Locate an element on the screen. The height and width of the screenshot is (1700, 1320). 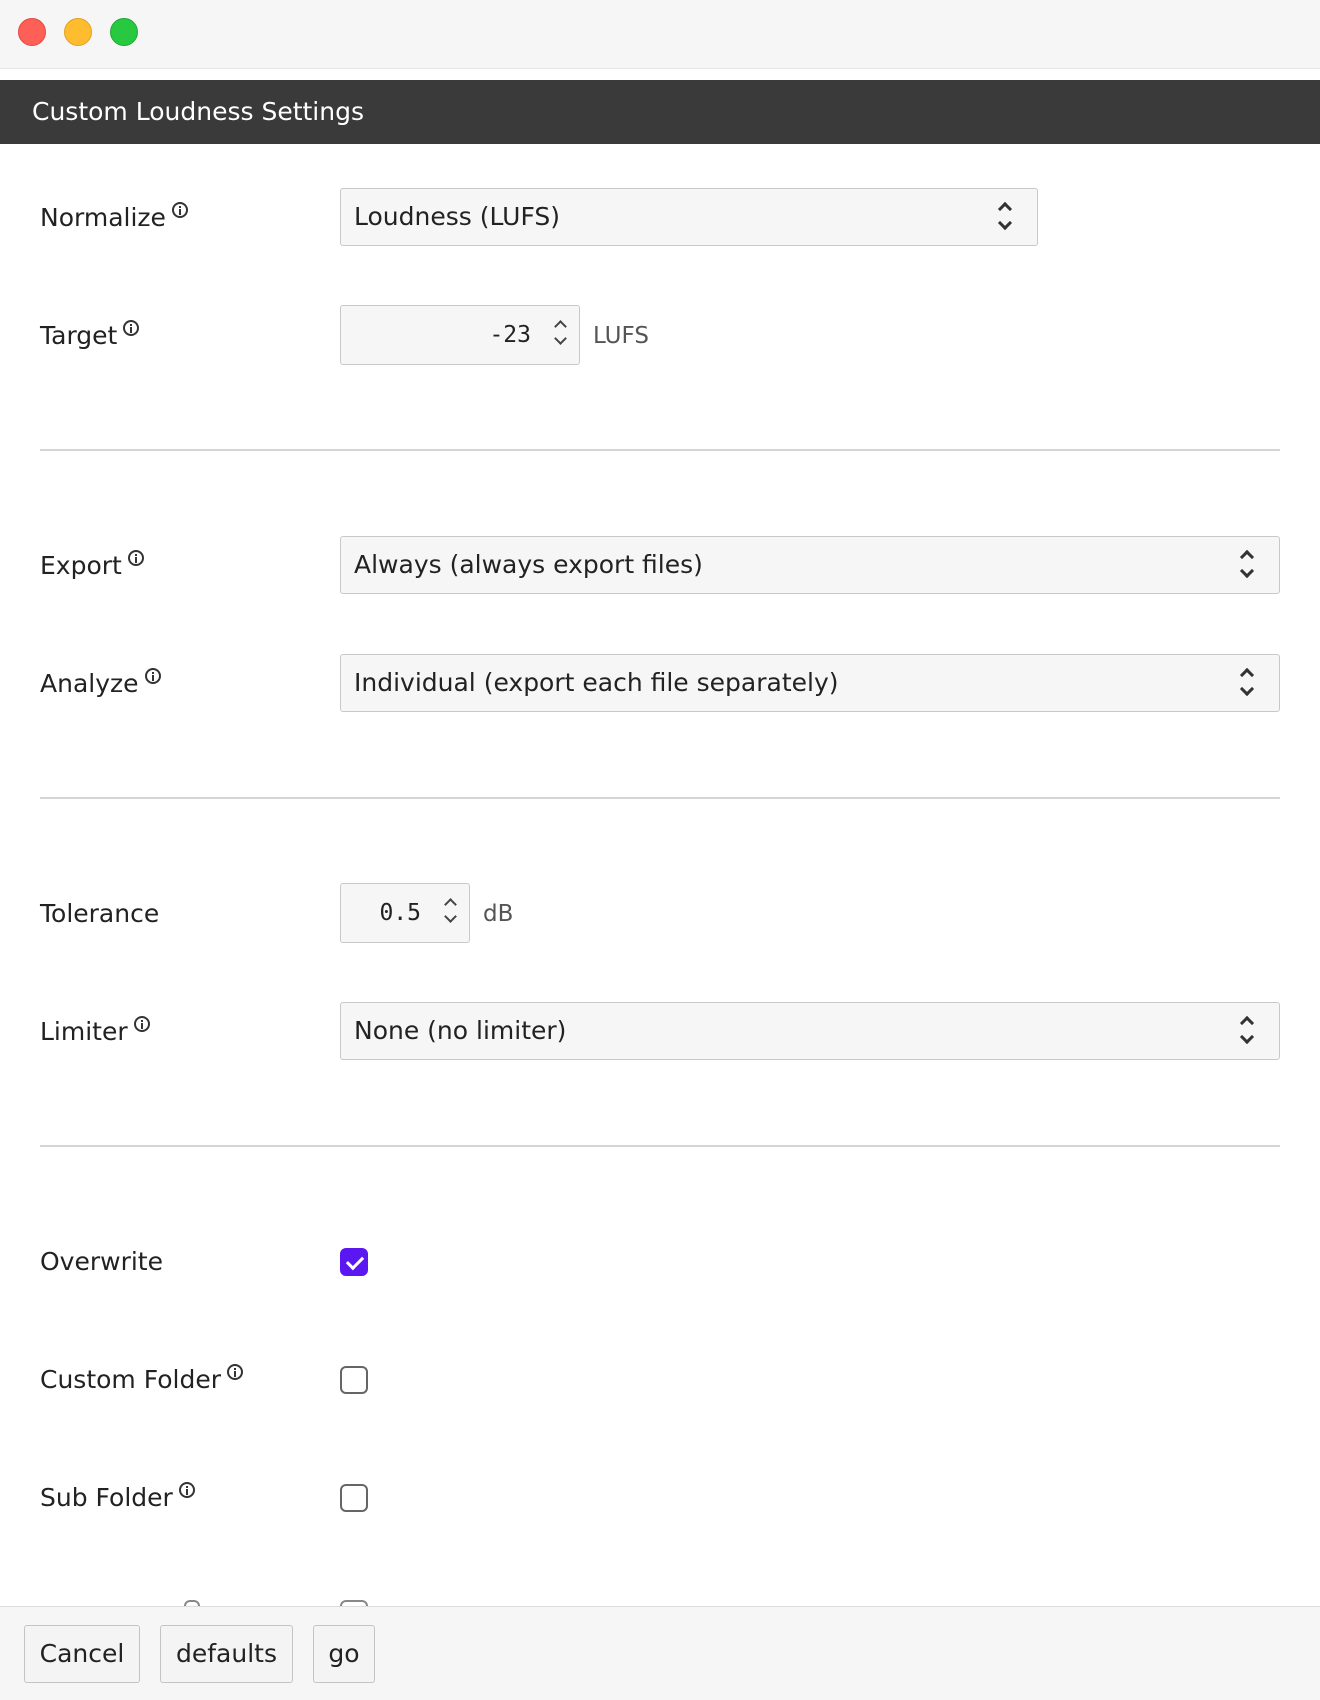
tolerance-row: Tolerance 0.5 dB is located at coordinates (660, 913).